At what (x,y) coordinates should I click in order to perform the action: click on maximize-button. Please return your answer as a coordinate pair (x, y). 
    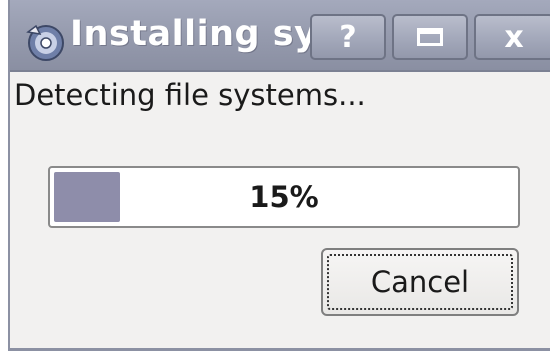
    Looking at the image, I should click on (430, 37).